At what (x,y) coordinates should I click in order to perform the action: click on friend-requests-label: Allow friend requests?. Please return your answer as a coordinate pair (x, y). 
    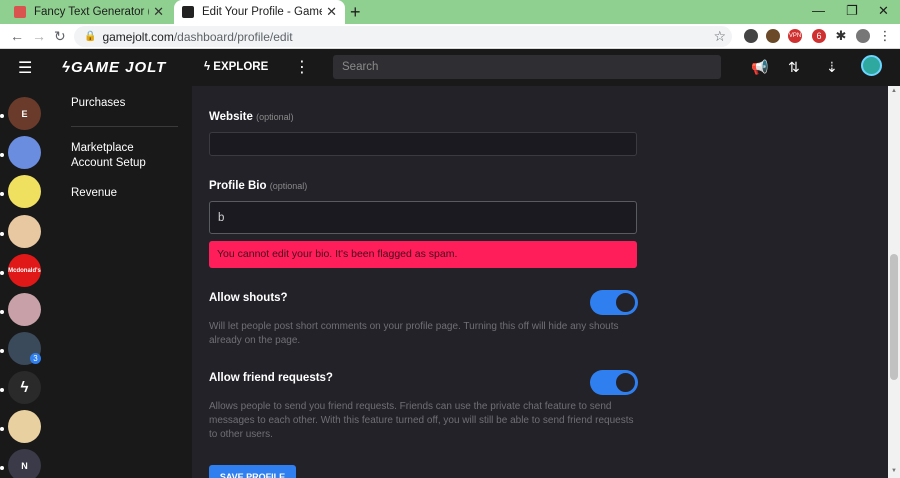
    Looking at the image, I should click on (271, 378).